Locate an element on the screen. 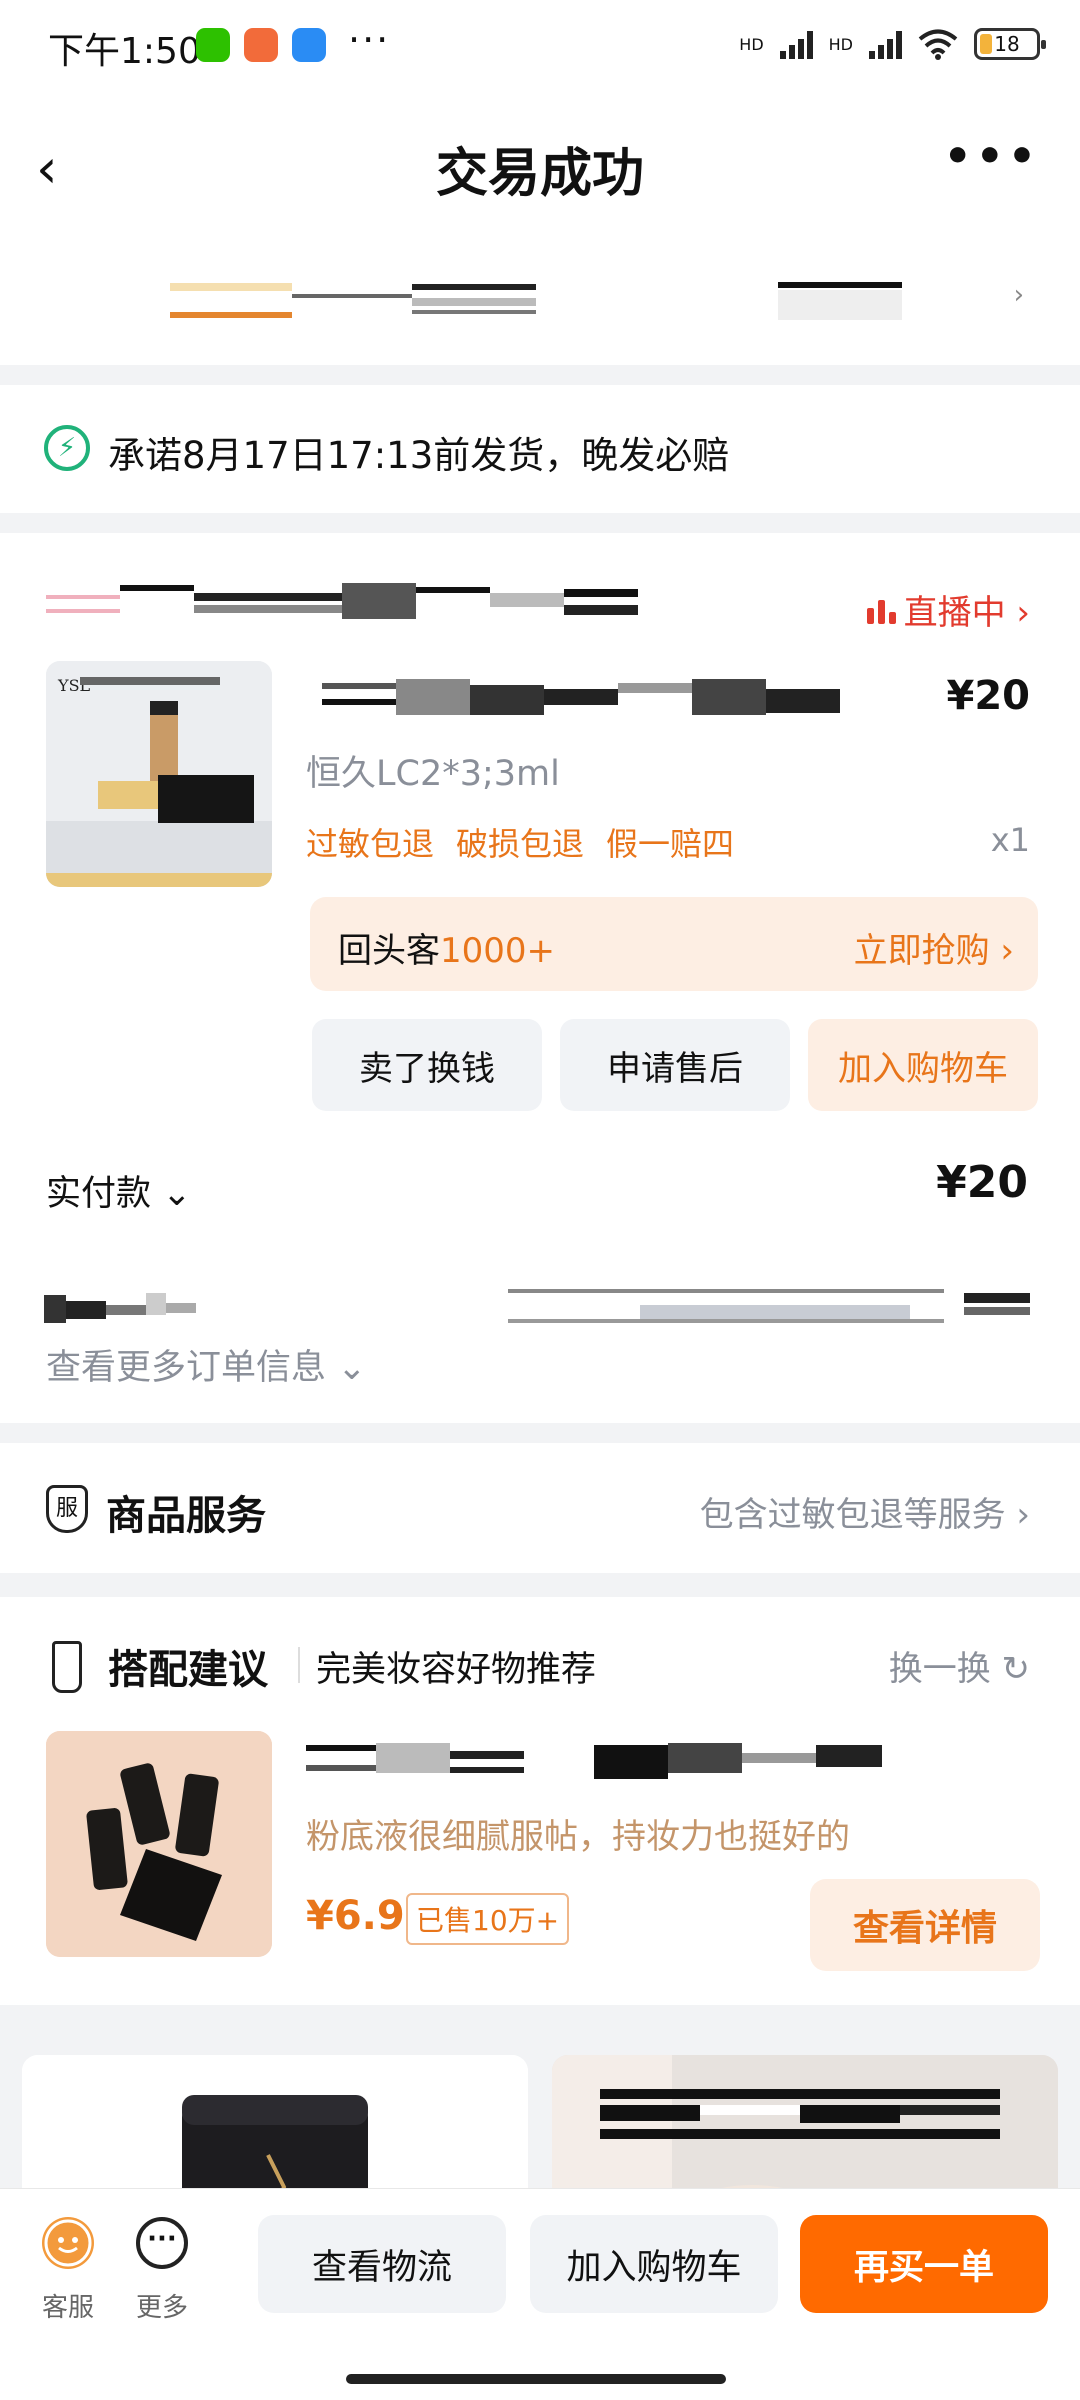  tag-fake-compensation: 假一赔四 is located at coordinates (670, 844).